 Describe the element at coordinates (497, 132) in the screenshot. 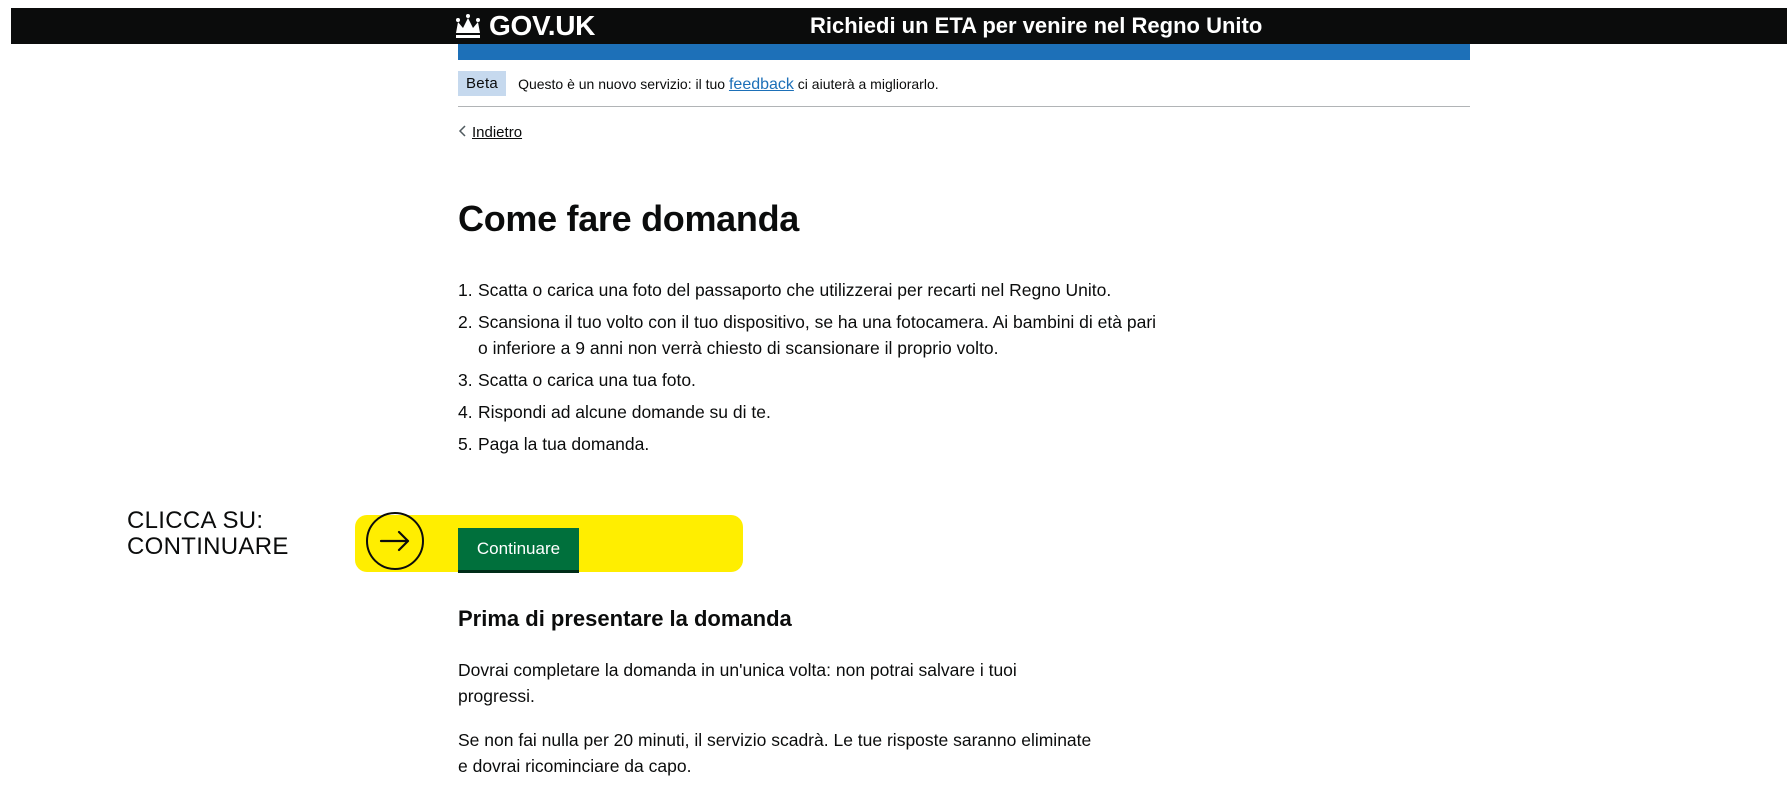

I see `back-link-label: Indietro` at that location.